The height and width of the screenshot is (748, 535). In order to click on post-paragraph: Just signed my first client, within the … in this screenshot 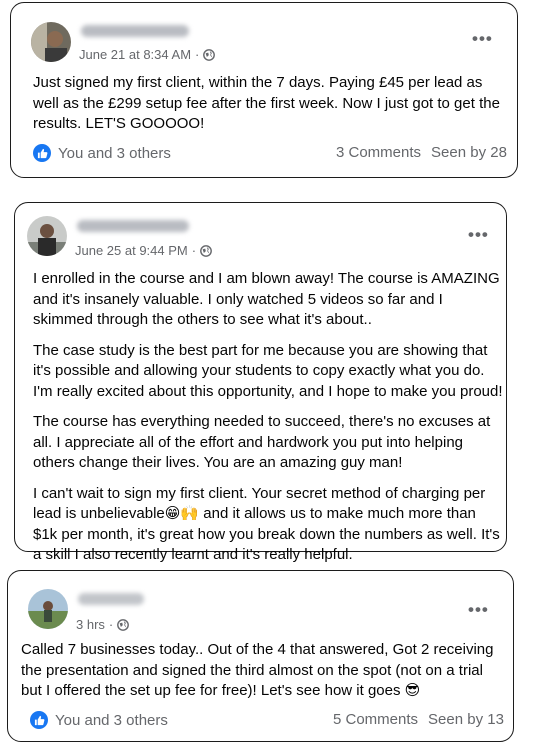, I will do `click(266, 103)`.